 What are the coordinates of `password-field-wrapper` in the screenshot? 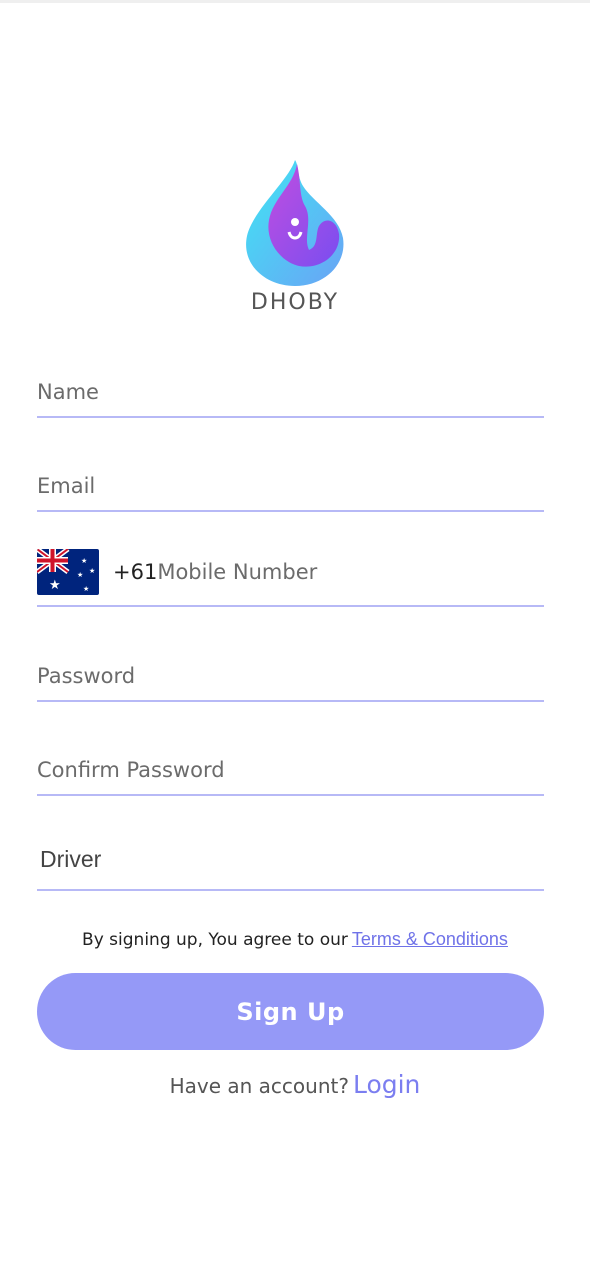 It's located at (290, 671).